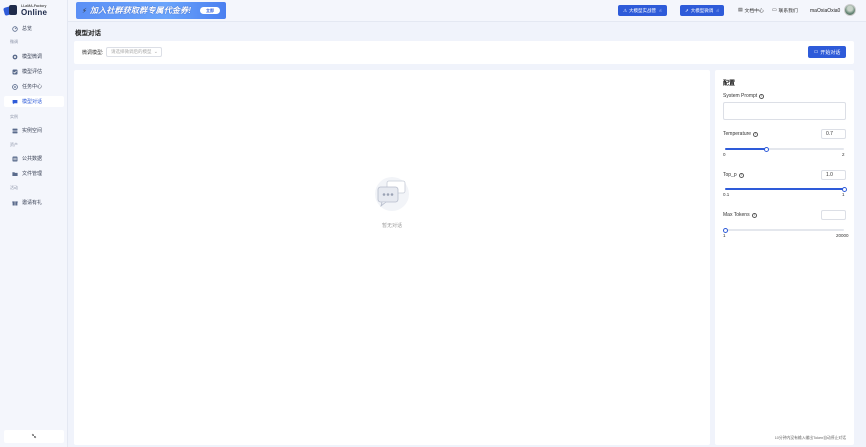 This screenshot has height=447, width=866. Describe the element at coordinates (725, 230) in the screenshot. I see `max-tokens-slider-thumb` at that location.